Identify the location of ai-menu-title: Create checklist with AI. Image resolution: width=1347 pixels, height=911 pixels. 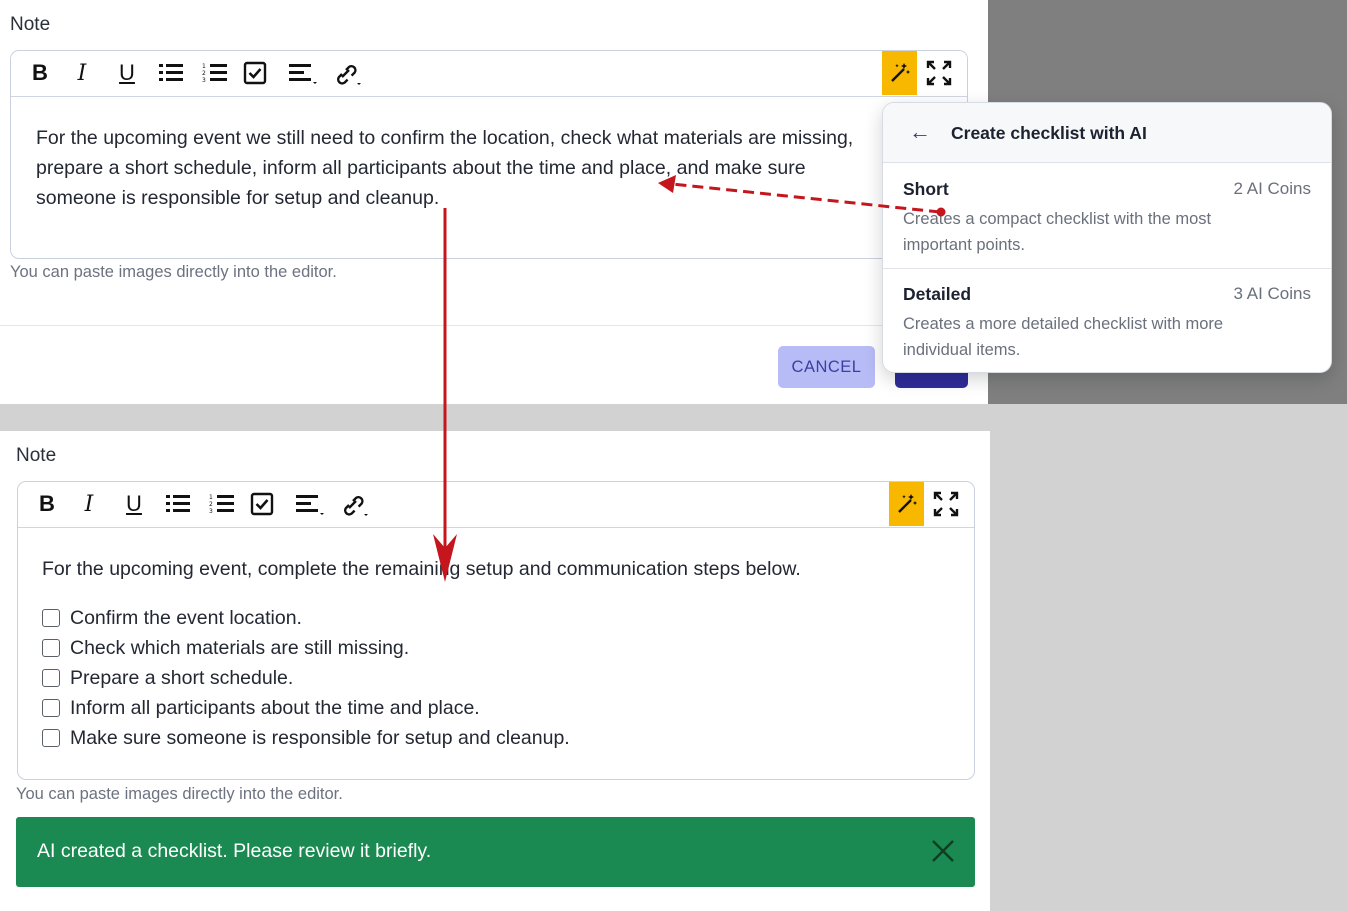
(1049, 133).